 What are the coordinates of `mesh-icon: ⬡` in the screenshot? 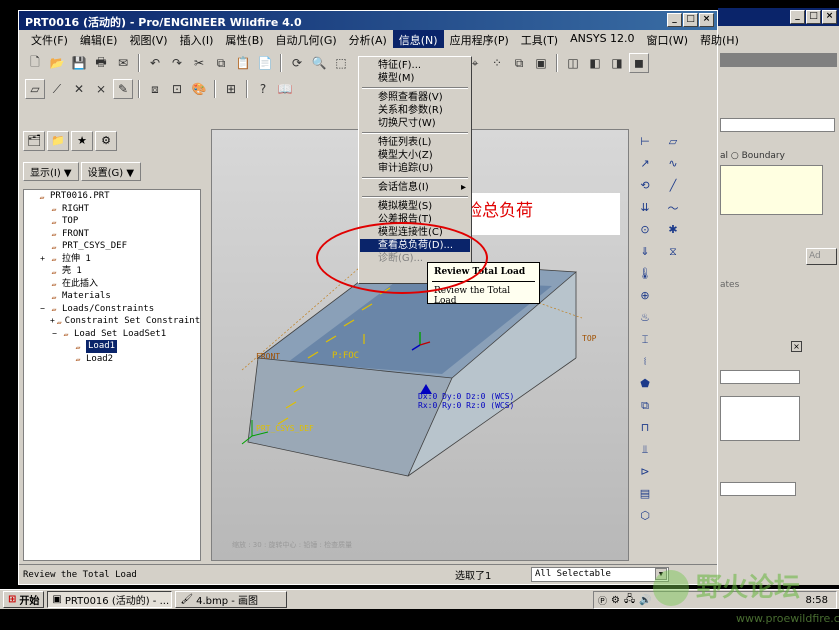 It's located at (645, 515).